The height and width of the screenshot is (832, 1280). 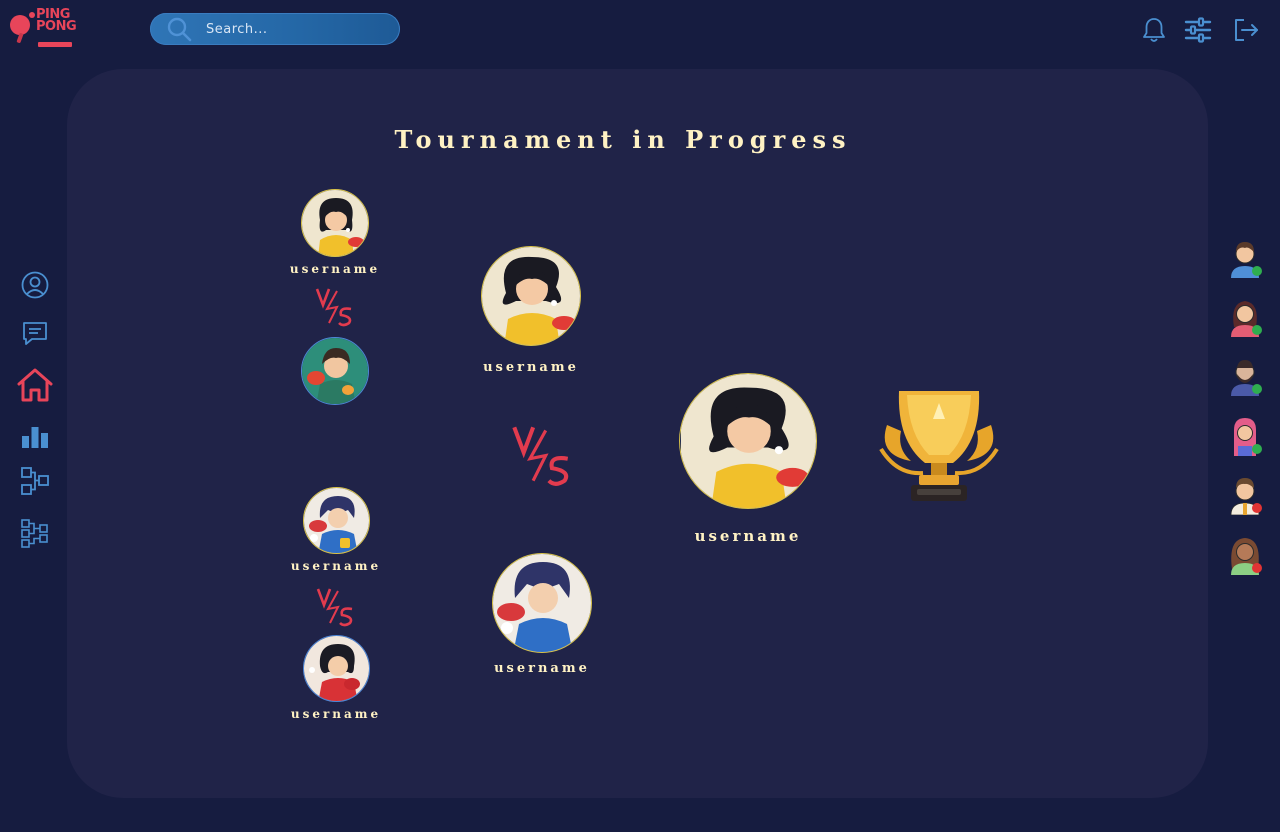 What do you see at coordinates (179, 29) in the screenshot?
I see `search-icon` at bounding box center [179, 29].